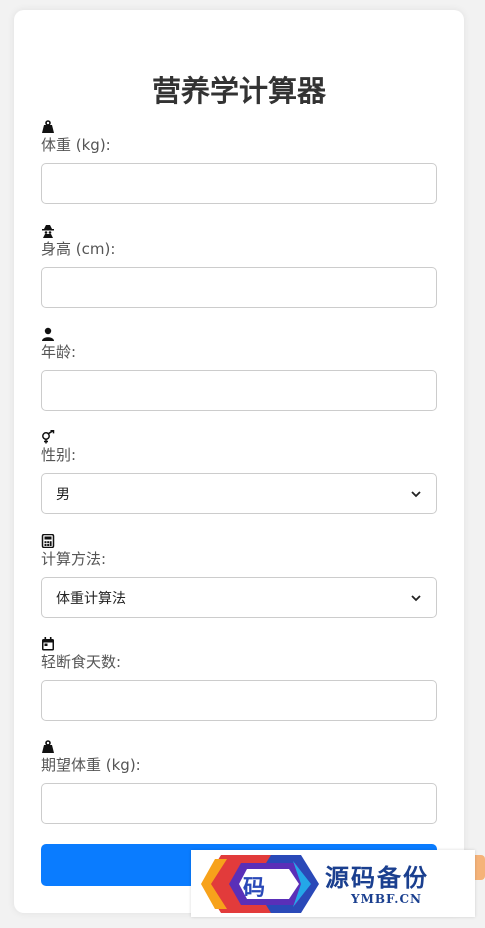  Describe the element at coordinates (48, 437) in the screenshot. I see `venus-mars-icon` at that location.